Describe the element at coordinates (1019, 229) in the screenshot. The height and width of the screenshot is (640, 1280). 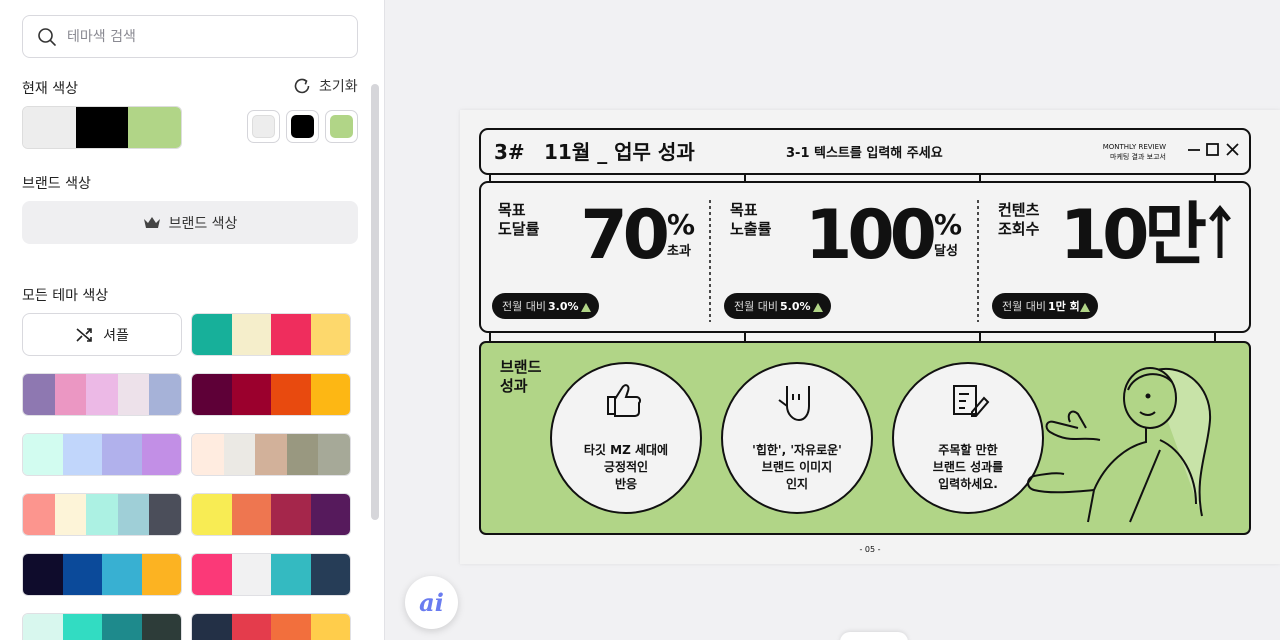
I see `stat-label: 조회수` at that location.